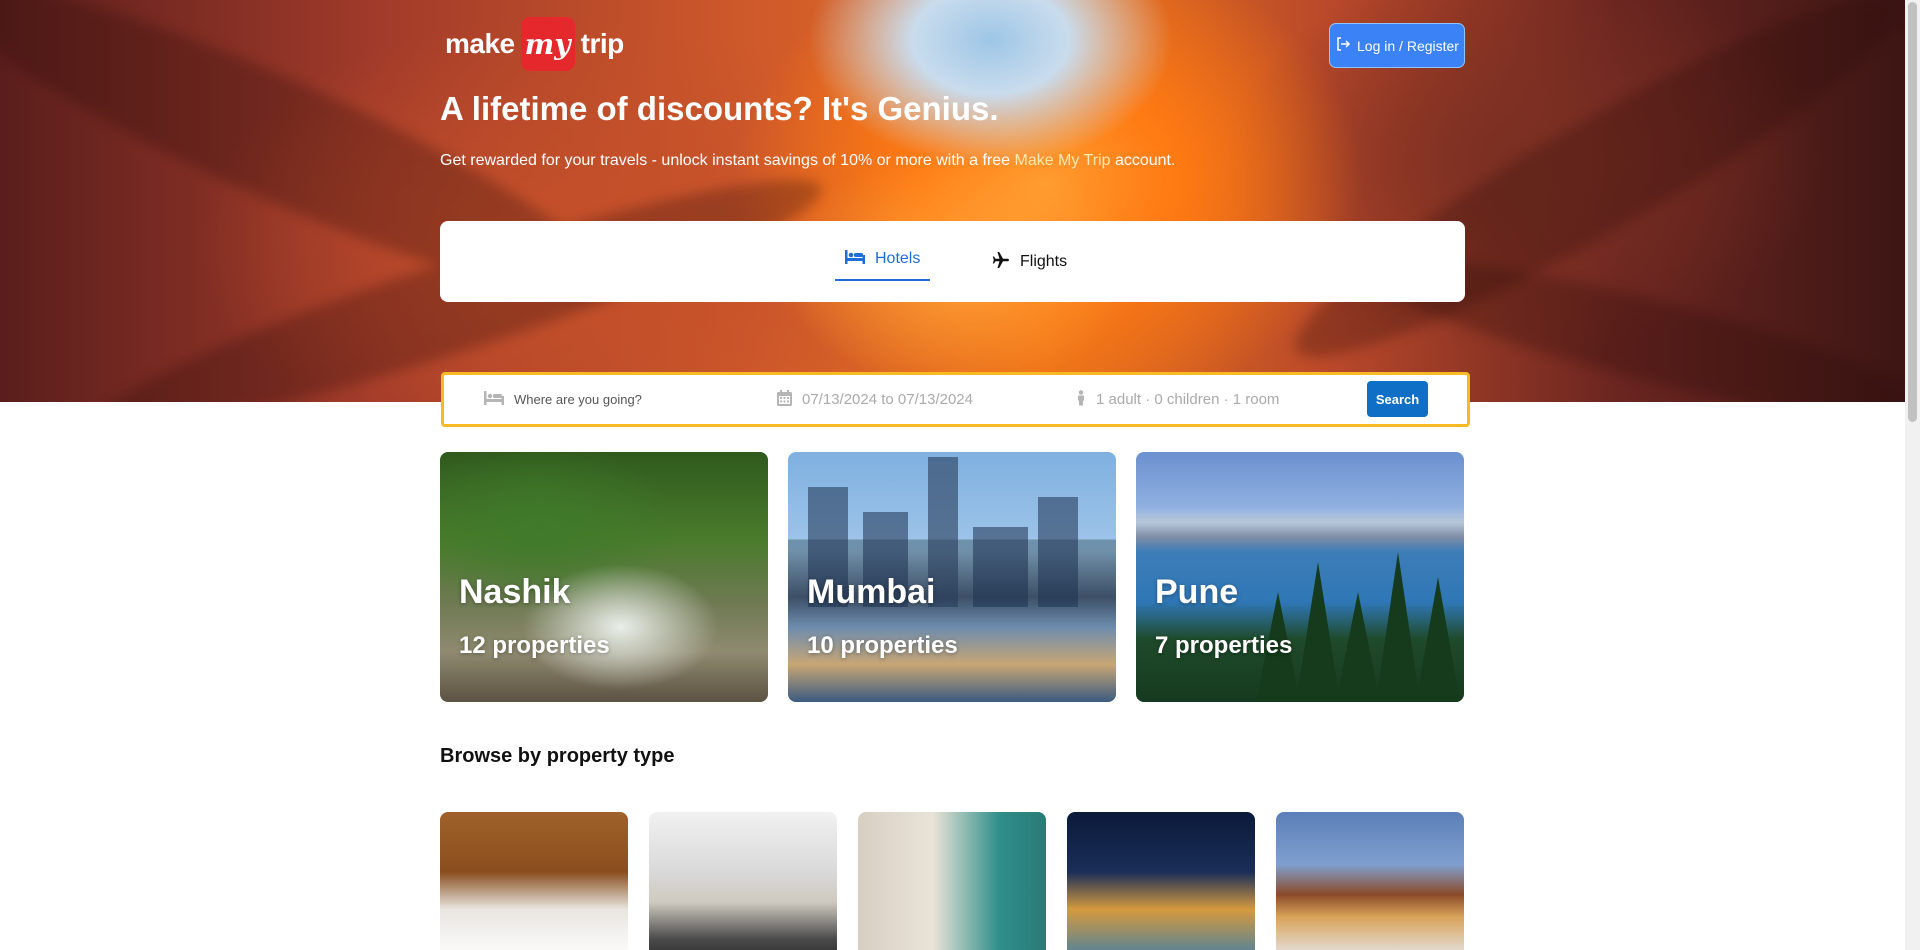 This screenshot has width=1920, height=950. I want to click on logo-make-text: make, so click(480, 43).